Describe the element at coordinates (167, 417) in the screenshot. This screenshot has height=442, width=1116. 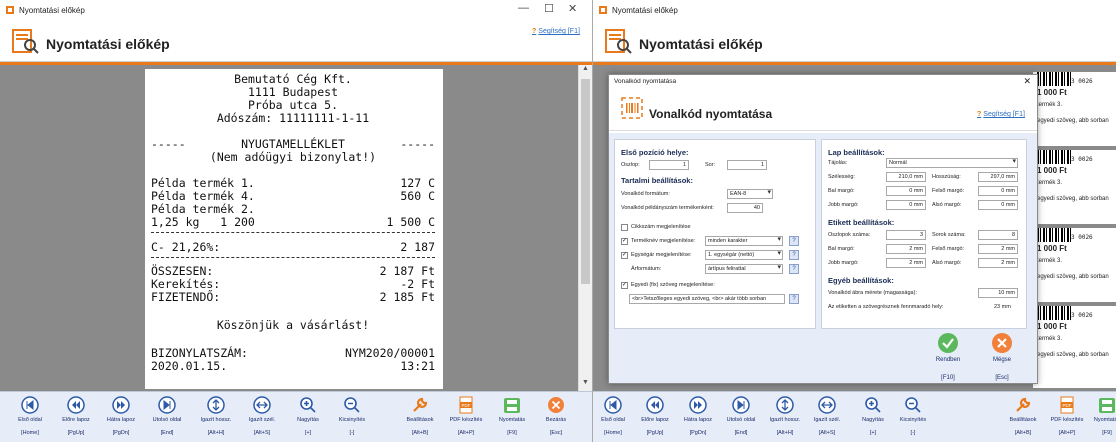
I see `toolbar-button-last-page: Utolsó oldal [End]` at that location.